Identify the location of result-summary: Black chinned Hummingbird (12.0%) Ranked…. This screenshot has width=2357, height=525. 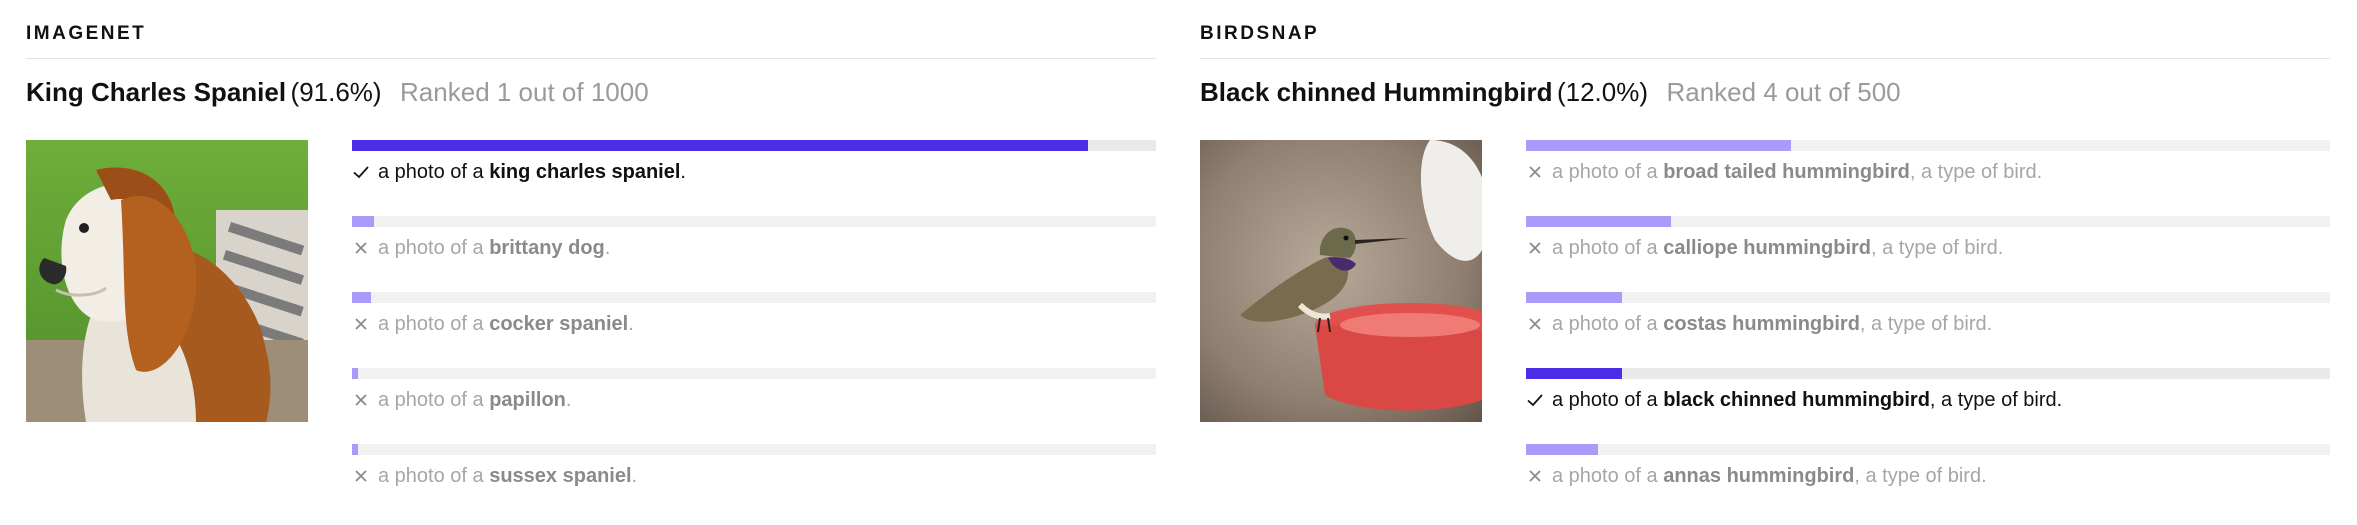
(1550, 94).